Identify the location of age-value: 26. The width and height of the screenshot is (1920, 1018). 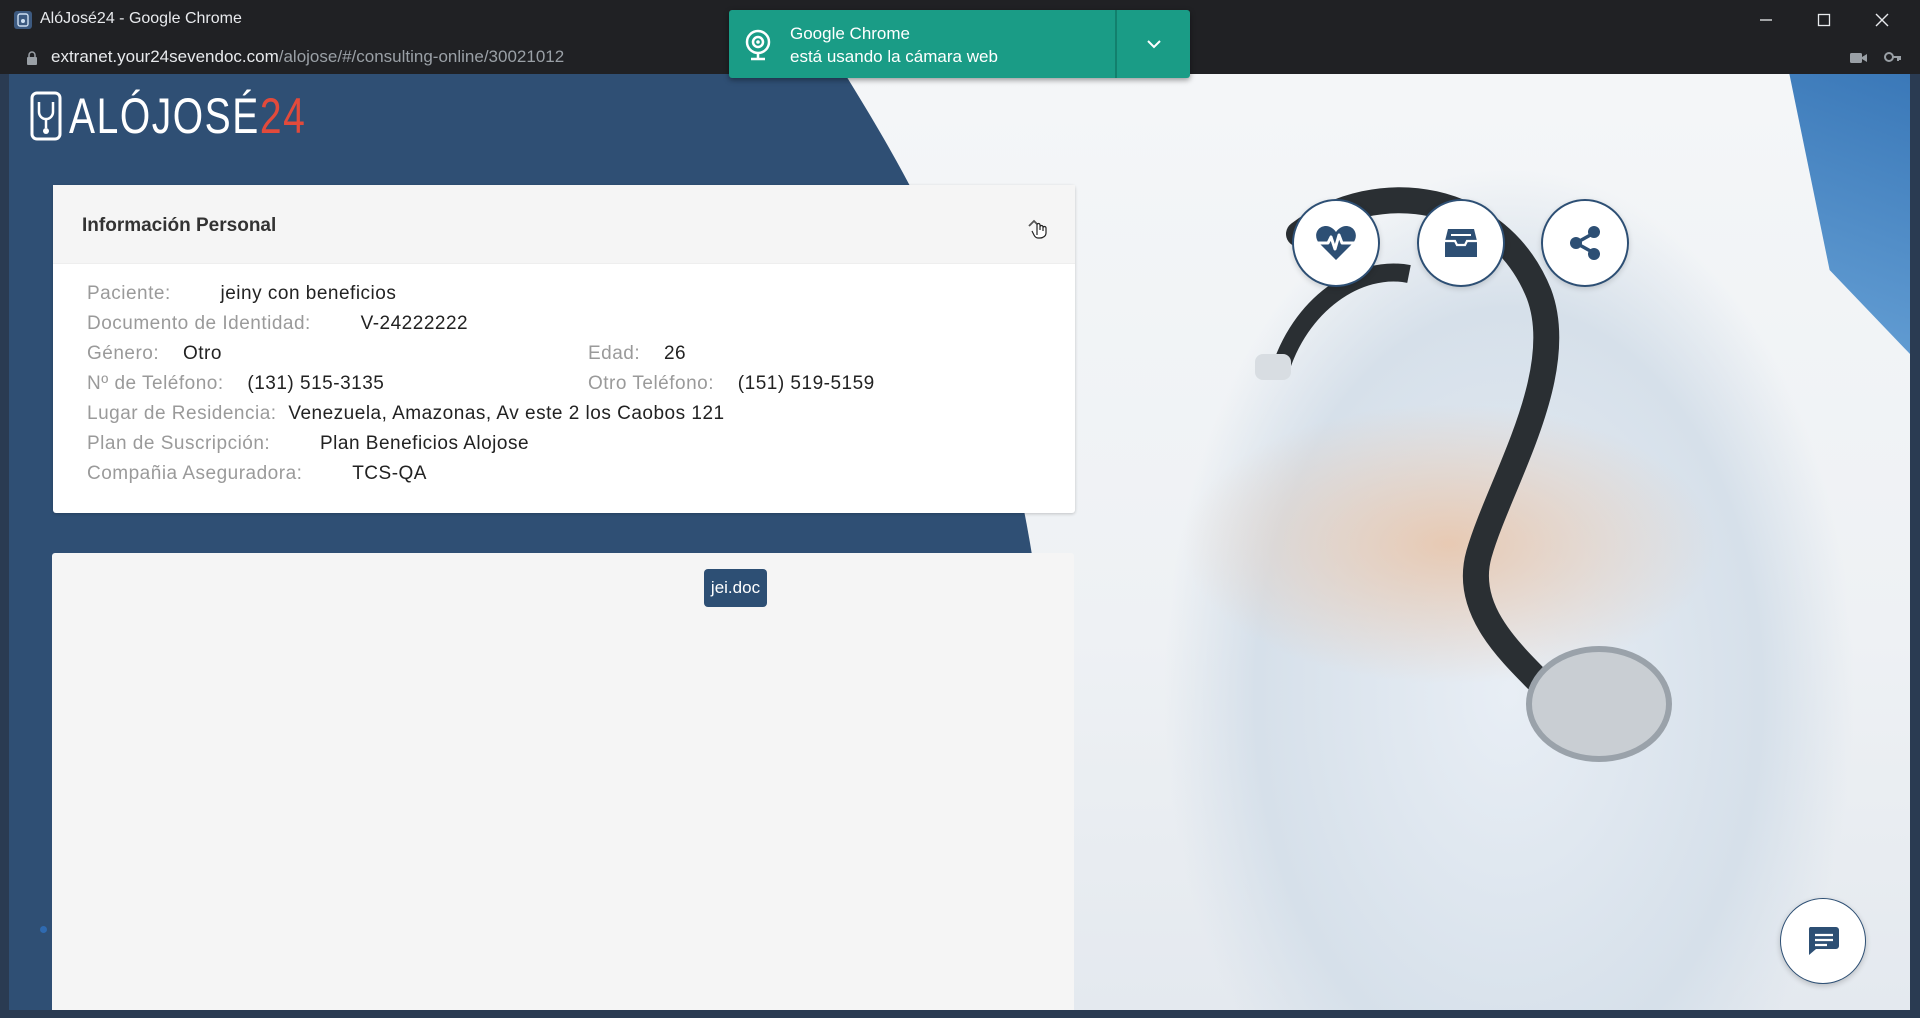
(675, 353).